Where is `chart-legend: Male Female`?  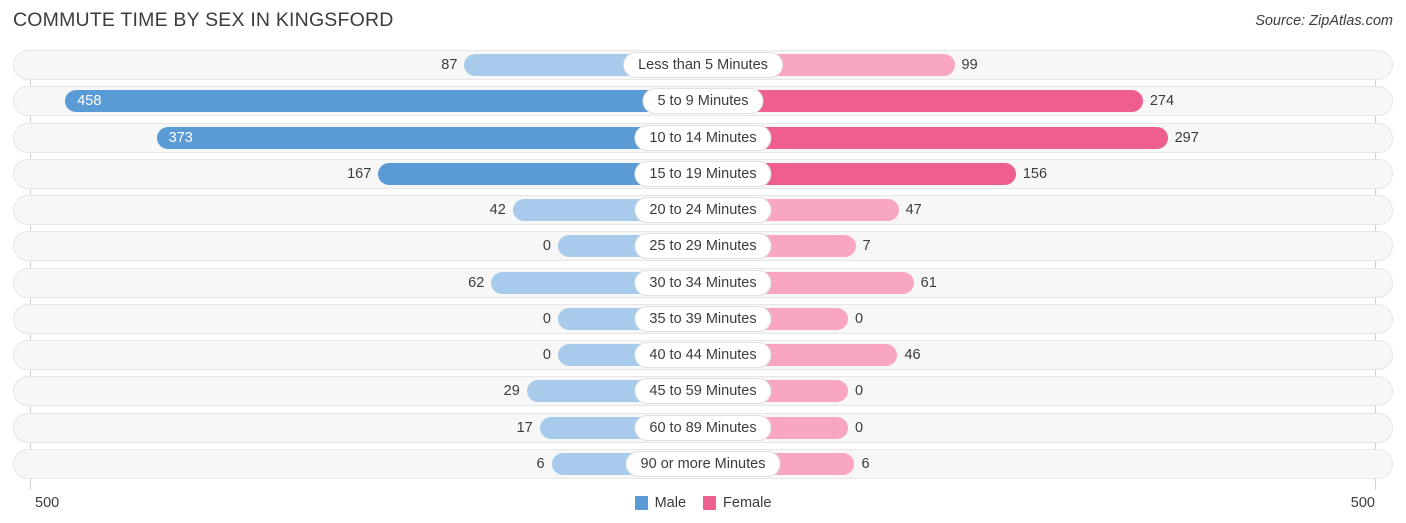 chart-legend: Male Female is located at coordinates (703, 503).